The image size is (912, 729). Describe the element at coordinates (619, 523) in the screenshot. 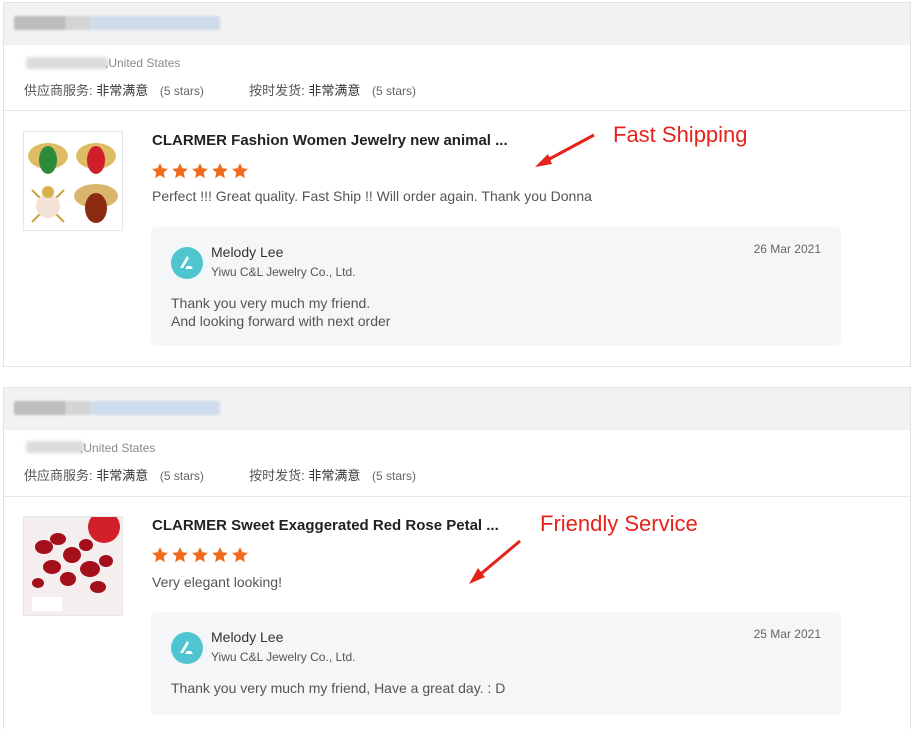

I see `annotation-friendly-service: Friendly Service` at that location.